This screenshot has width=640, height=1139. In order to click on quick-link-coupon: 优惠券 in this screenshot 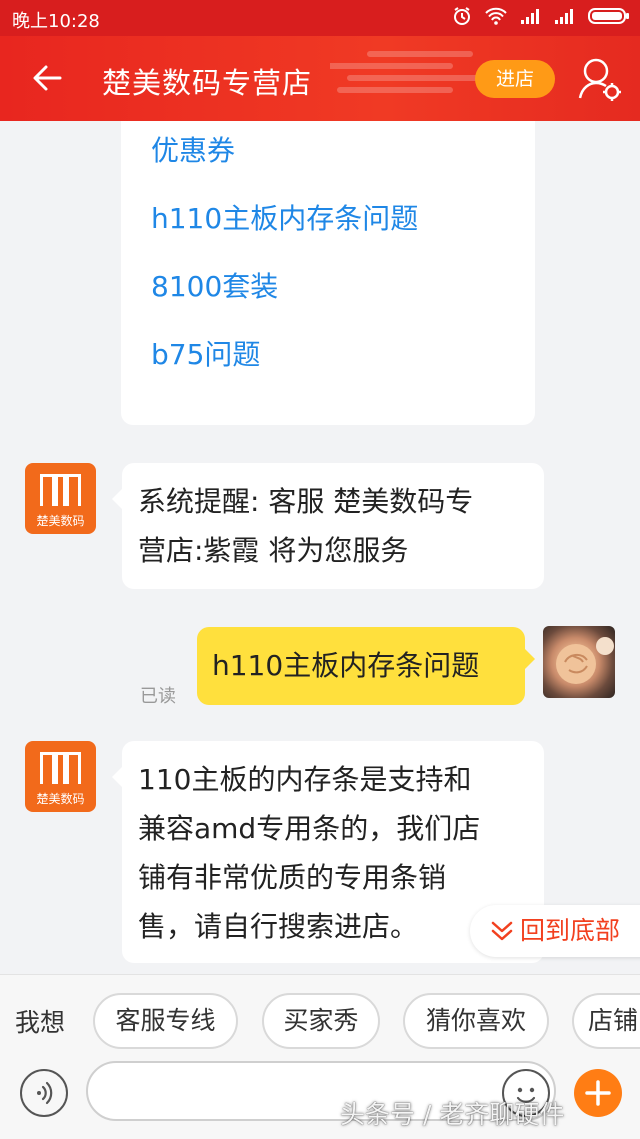, I will do `click(193, 149)`.